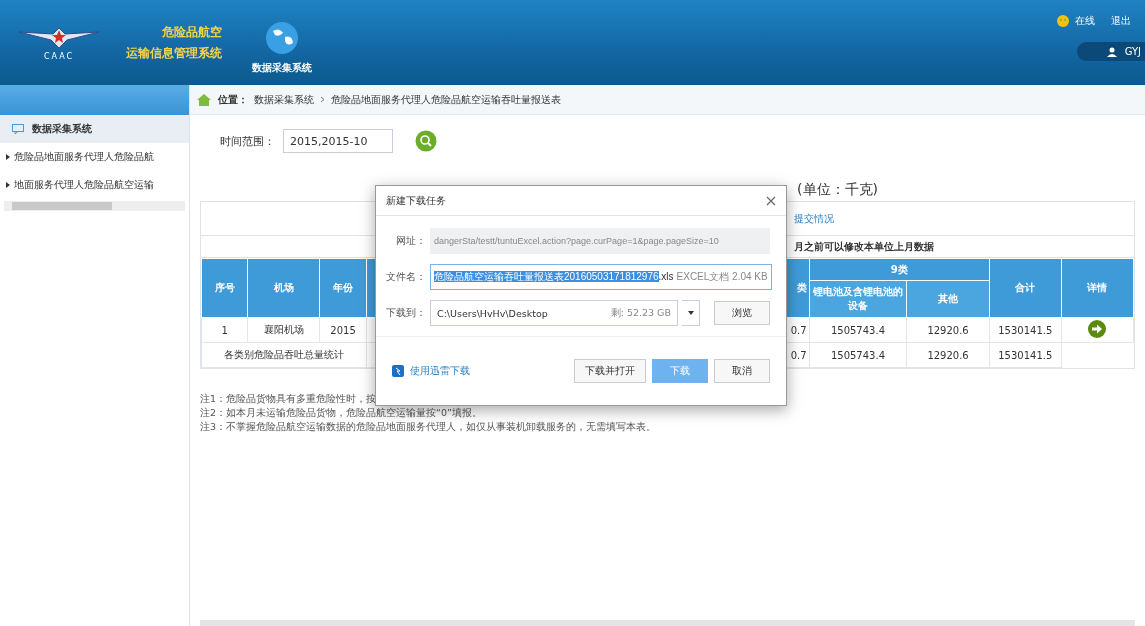  I want to click on thunder-download-link: 使用迅雷下载, so click(440, 371).